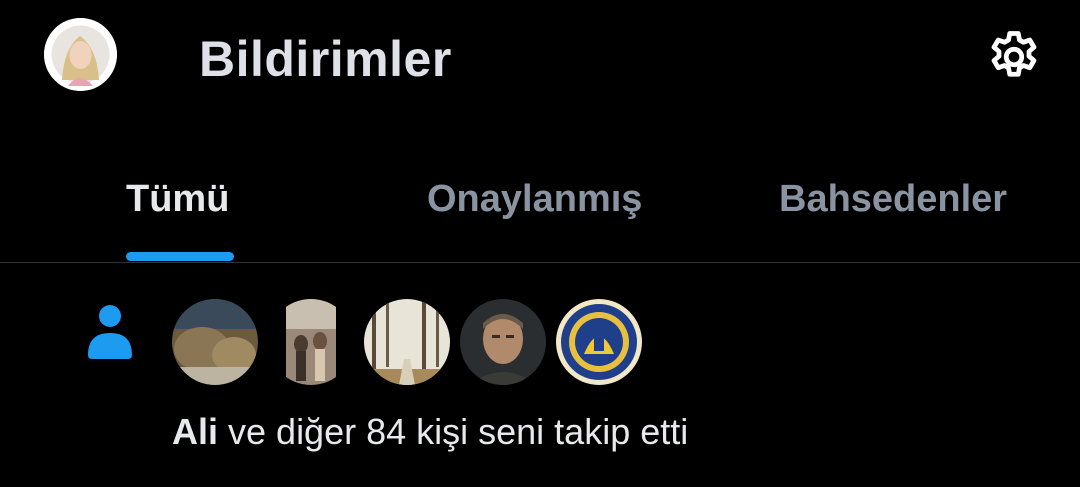  Describe the element at coordinates (80, 54) in the screenshot. I see `profile-avatar` at that location.